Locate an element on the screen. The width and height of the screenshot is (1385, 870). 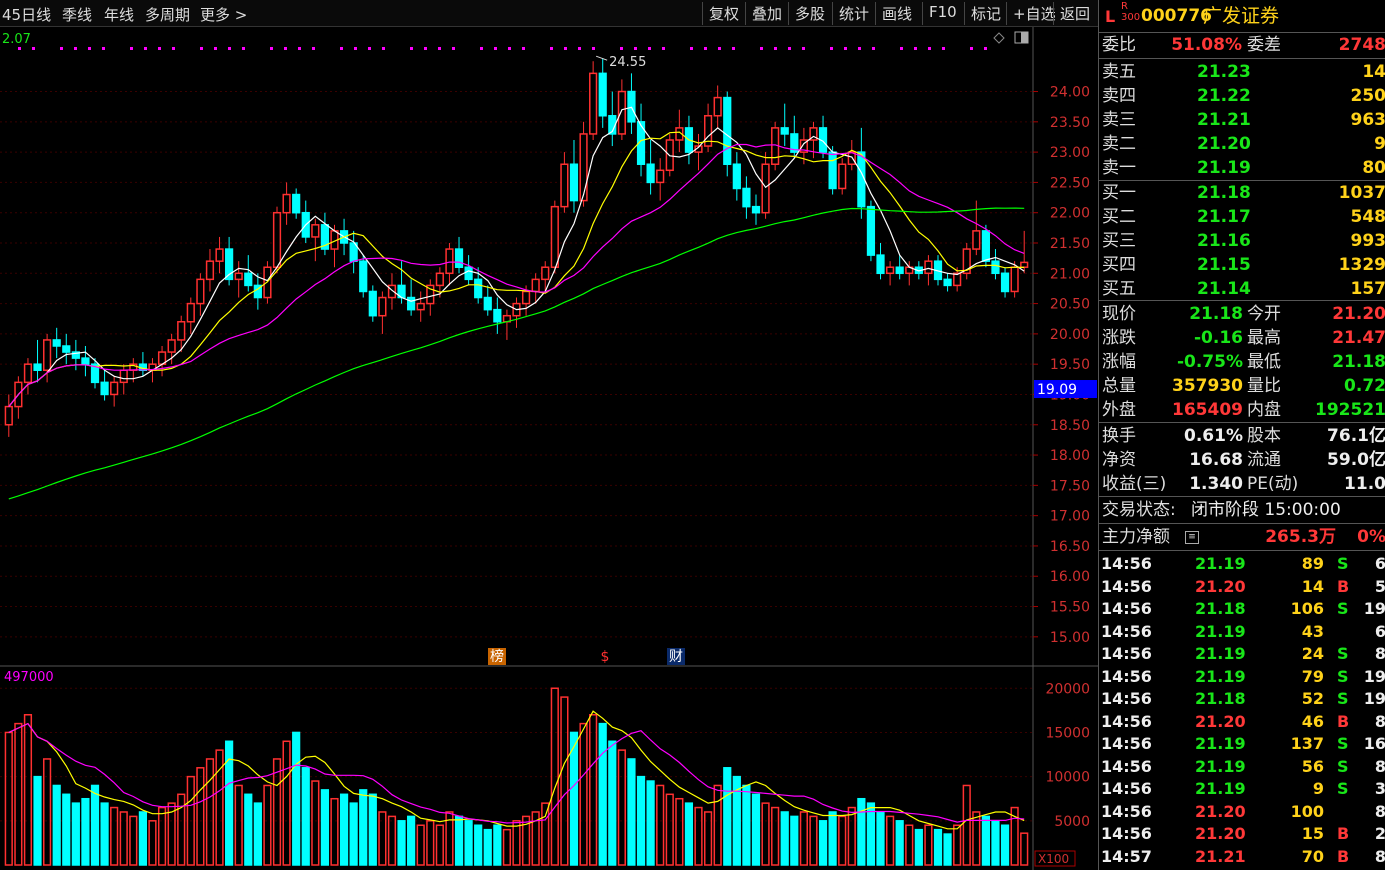
bid-level-row: 买一 21.18 1037 is located at coordinates (1242, 193).